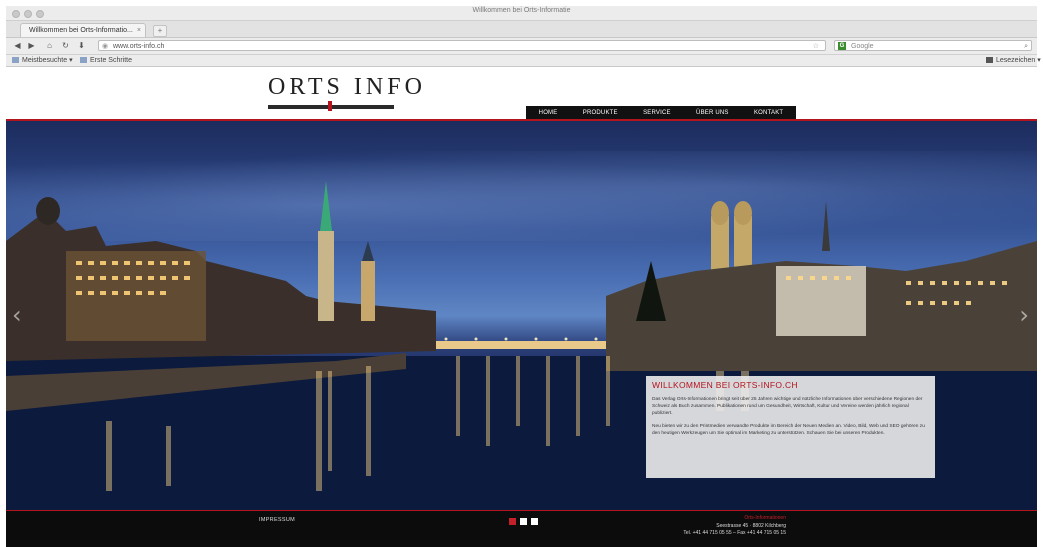 The height and width of the screenshot is (547, 1043). Describe the element at coordinates (1024, 315) in the screenshot. I see `slider-next-icon: ›` at that location.